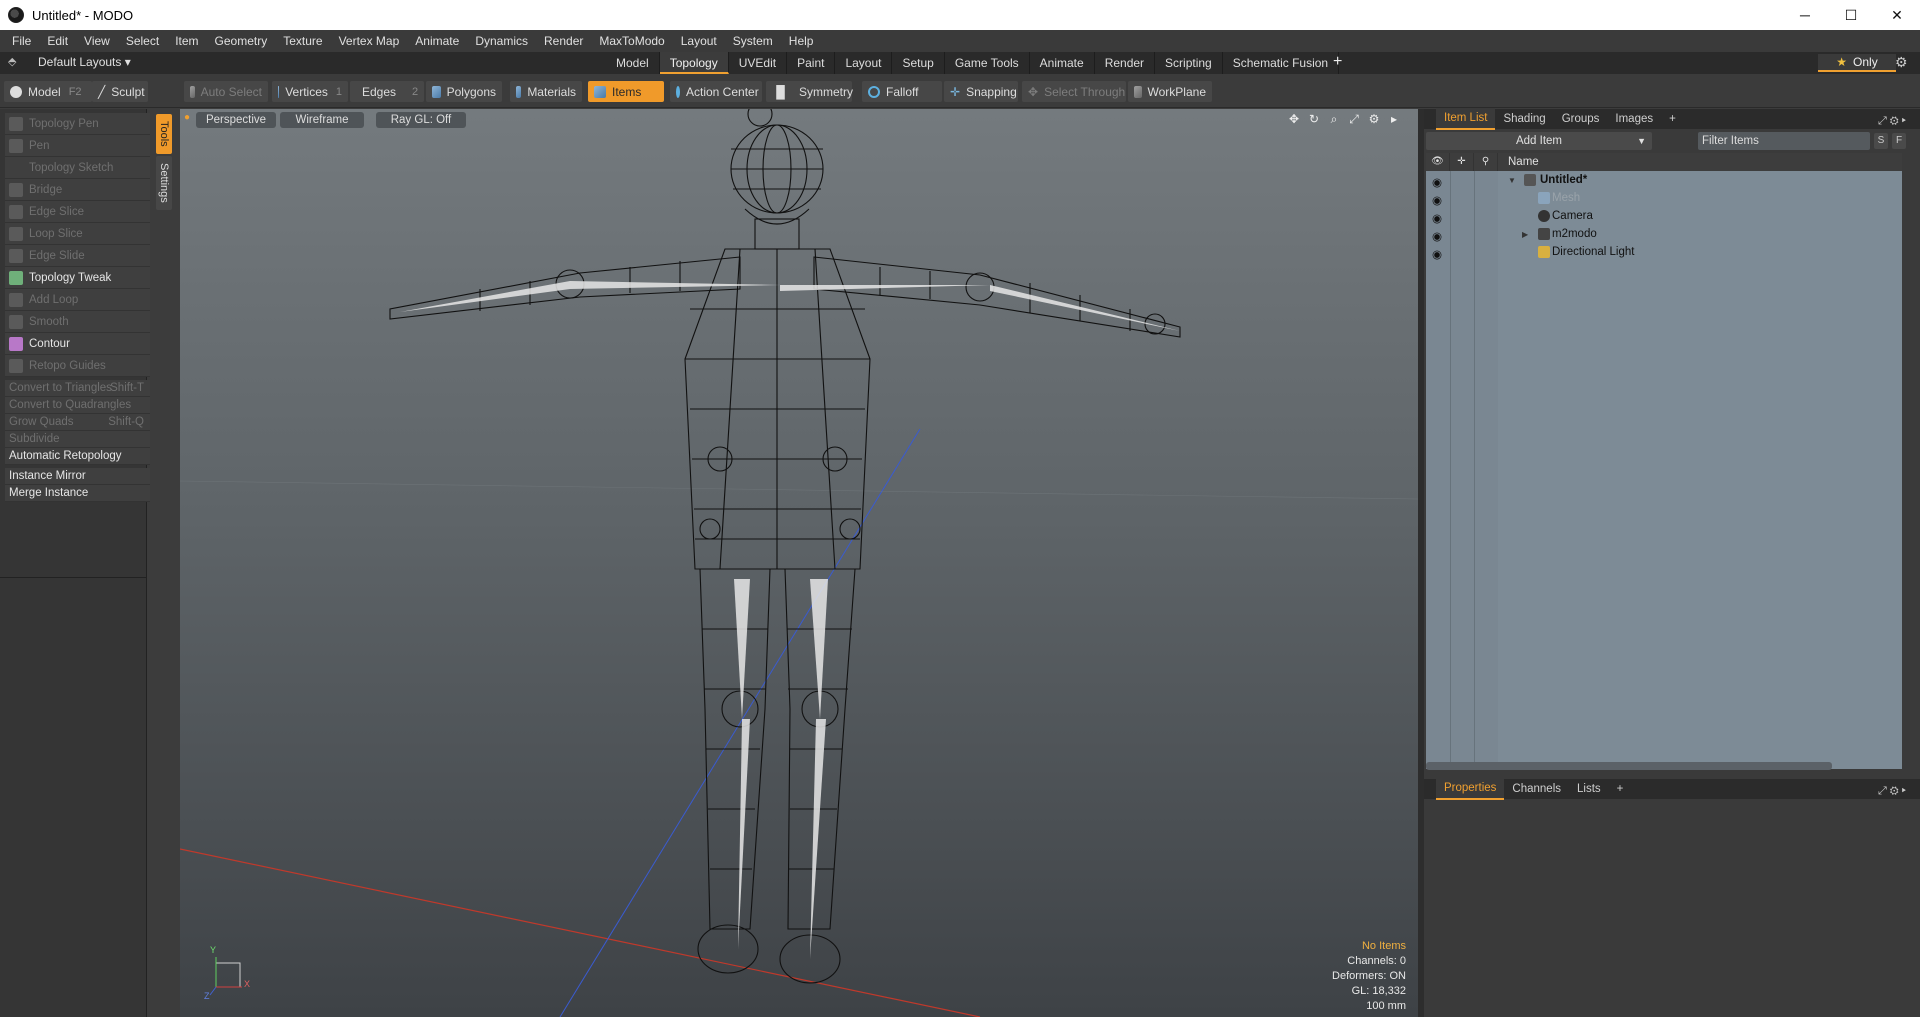  Describe the element at coordinates (97, 41) in the screenshot. I see `menu-view: View` at that location.